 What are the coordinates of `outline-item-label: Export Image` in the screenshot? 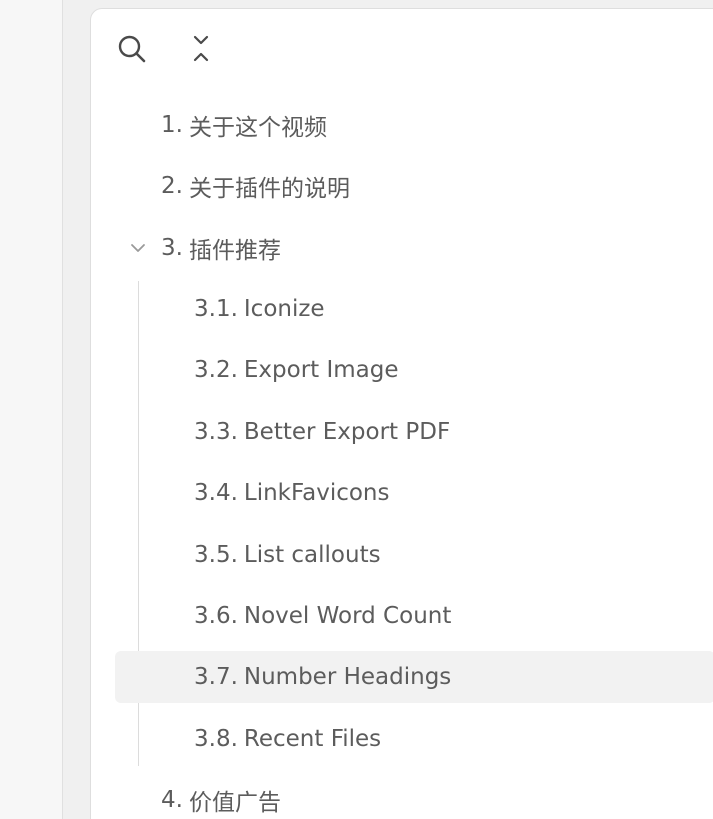 It's located at (321, 370).